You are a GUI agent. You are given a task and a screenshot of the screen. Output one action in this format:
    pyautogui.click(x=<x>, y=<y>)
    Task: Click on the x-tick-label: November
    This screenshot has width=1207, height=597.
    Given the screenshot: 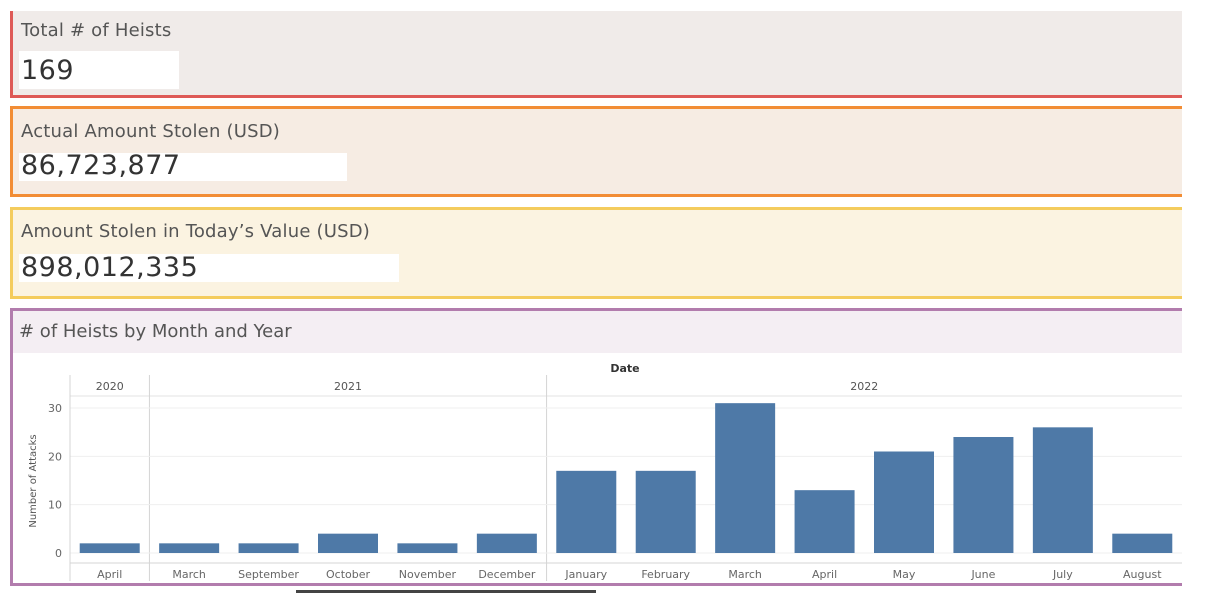 What is the action you would take?
    pyautogui.click(x=428, y=574)
    